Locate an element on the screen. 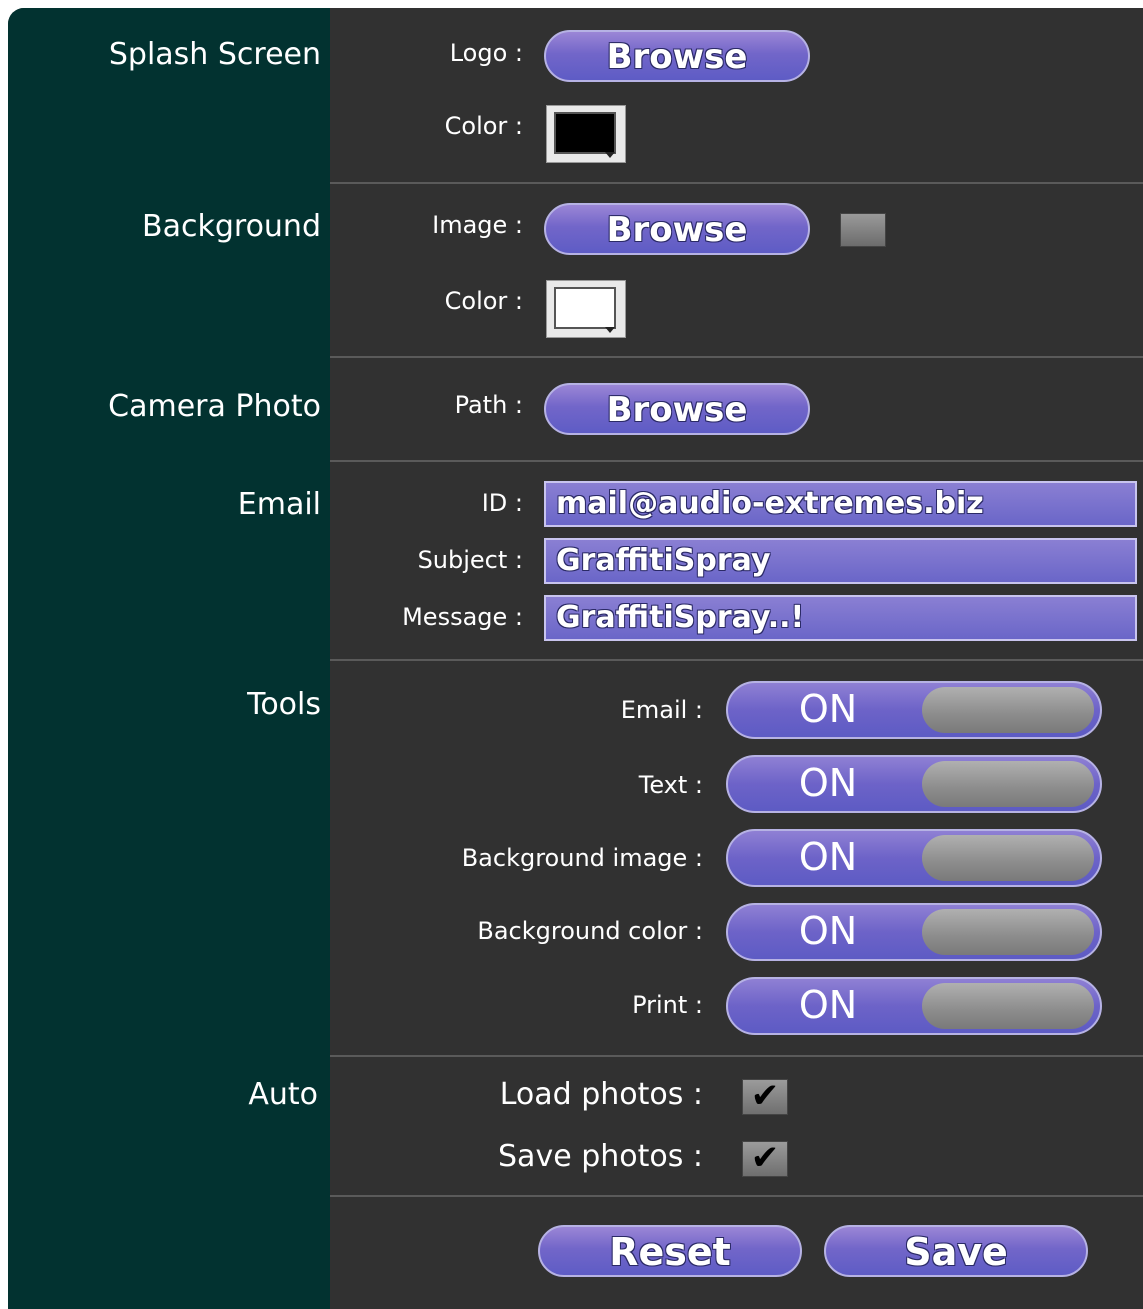  background-image-label: Image : is located at coordinates (477, 225).